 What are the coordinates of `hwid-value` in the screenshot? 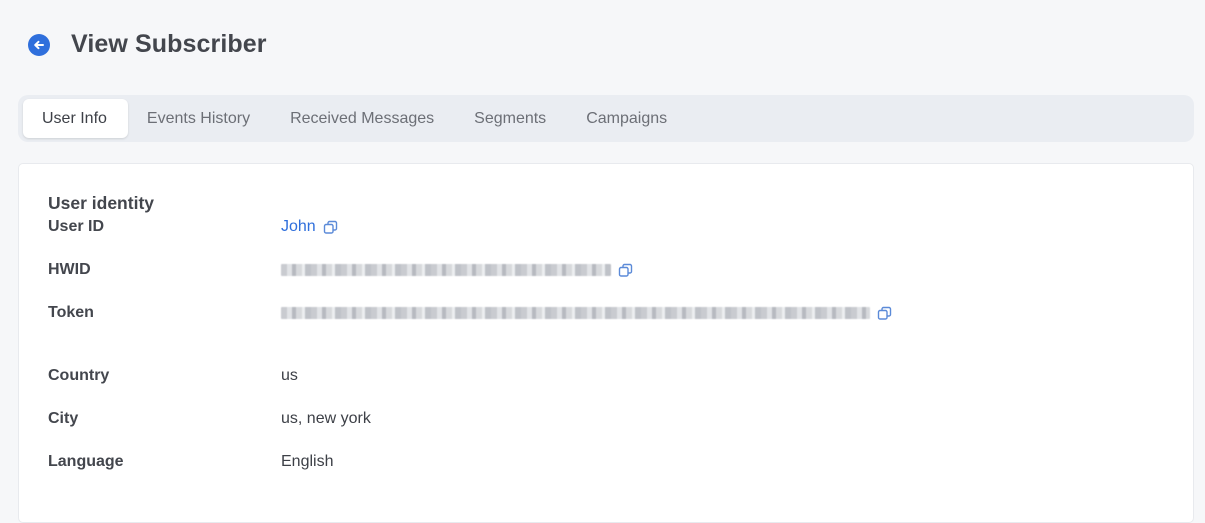 It's located at (457, 270).